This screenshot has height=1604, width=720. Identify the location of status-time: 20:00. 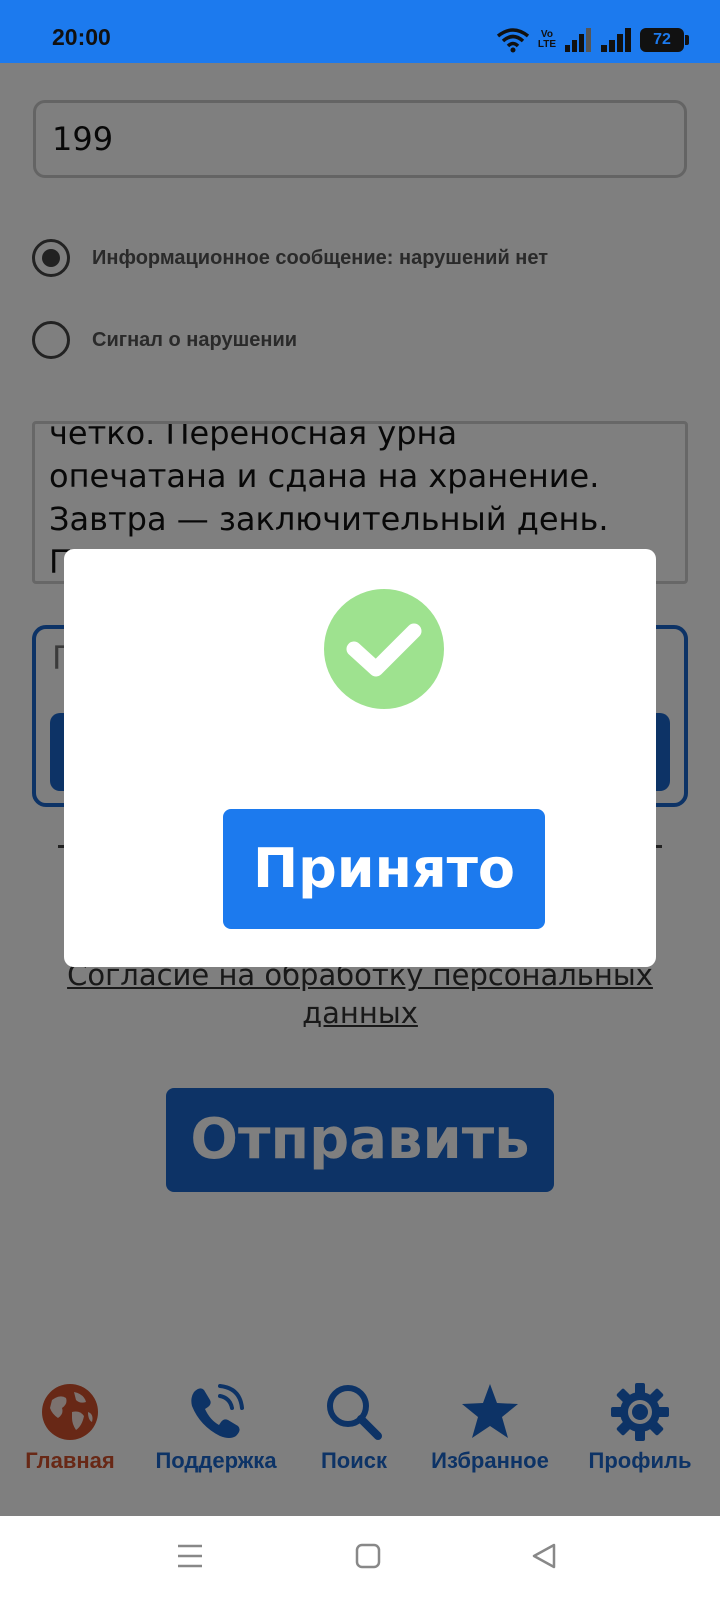
(81, 37).